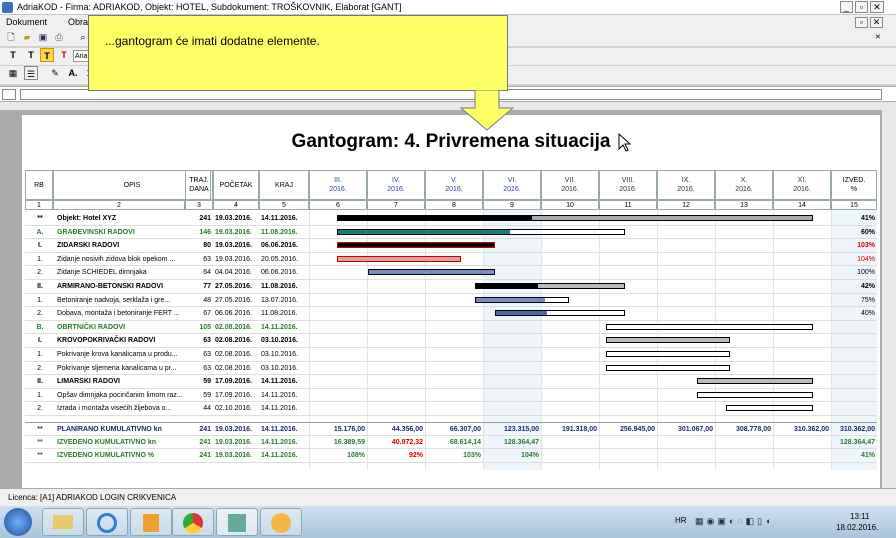 The image size is (896, 538). What do you see at coordinates (415, 456) in the screenshot?
I see `summary-value: 92%` at bounding box center [415, 456].